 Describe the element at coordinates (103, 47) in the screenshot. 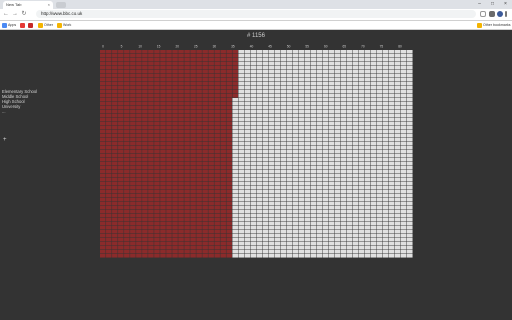

I see `x-tick-label: 0` at that location.